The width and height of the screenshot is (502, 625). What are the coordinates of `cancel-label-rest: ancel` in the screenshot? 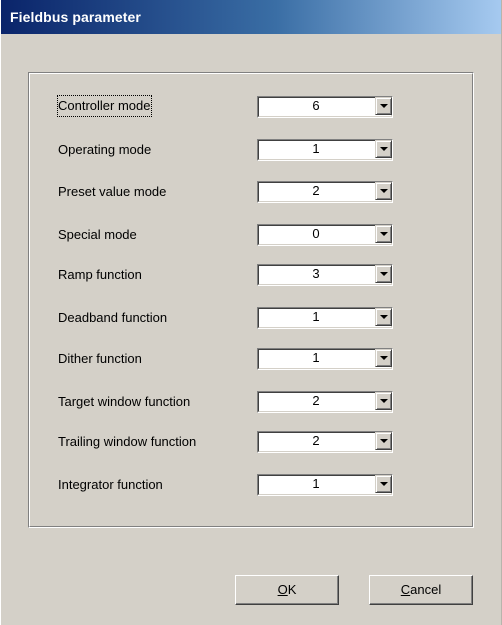 It's located at (426, 589).